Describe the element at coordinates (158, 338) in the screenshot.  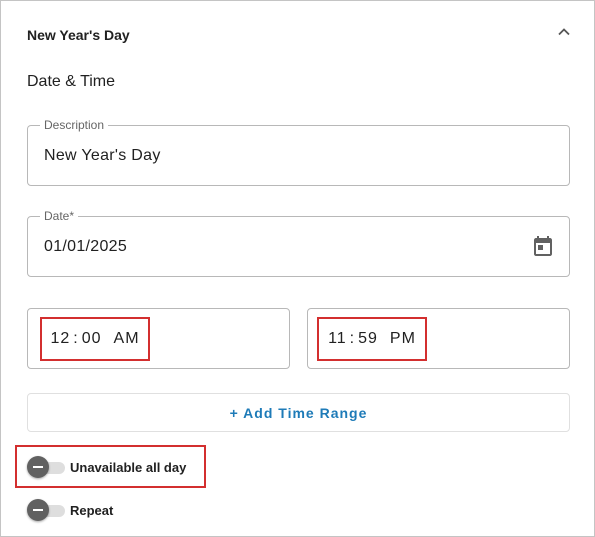
I see `start-time-field: 12 : 00 AM` at that location.